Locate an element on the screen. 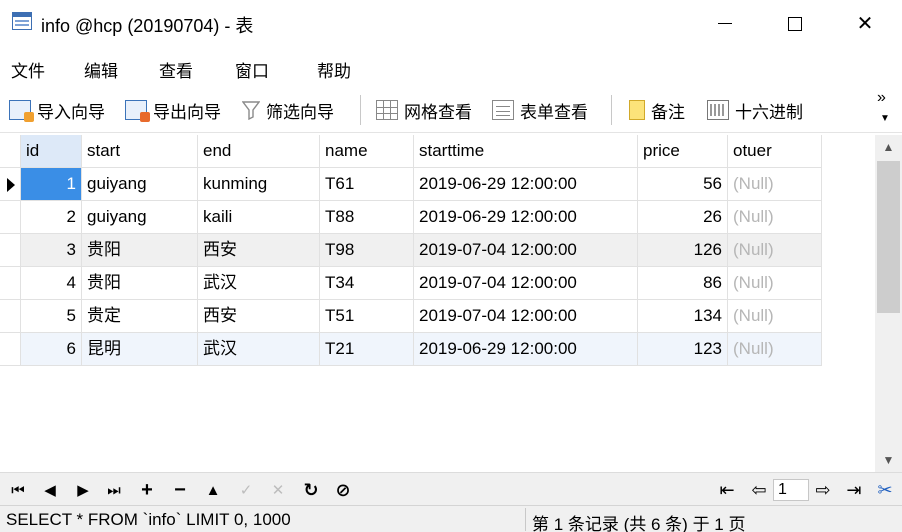  prev-page-button: ⇦ is located at coordinates (759, 490).